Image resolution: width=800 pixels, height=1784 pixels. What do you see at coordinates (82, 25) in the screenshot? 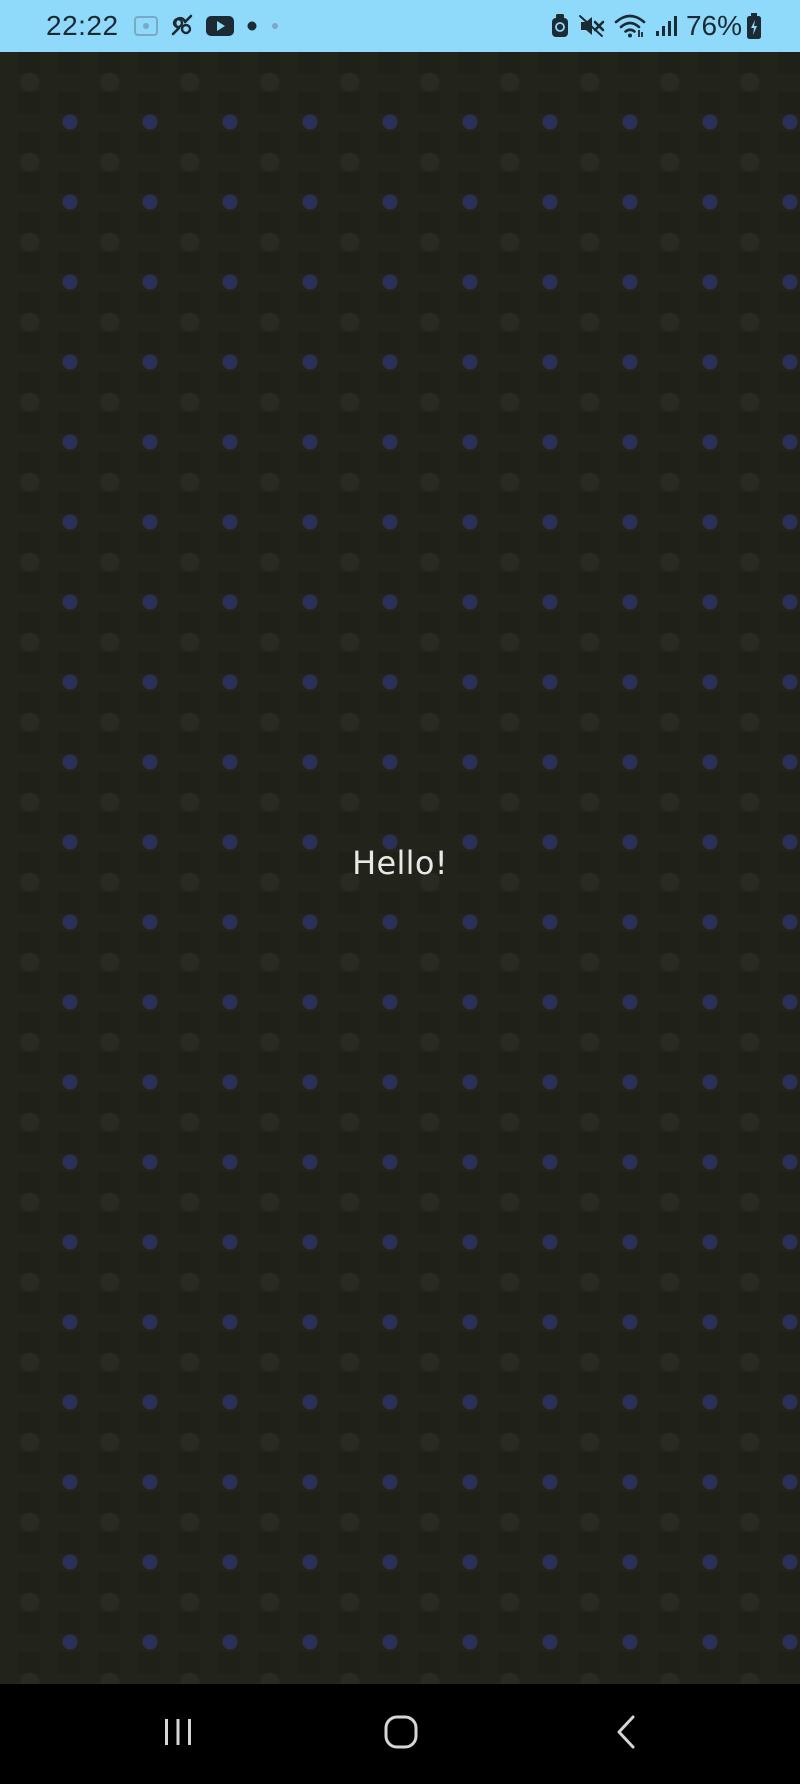
I see `status-time: 22:22` at bounding box center [82, 25].